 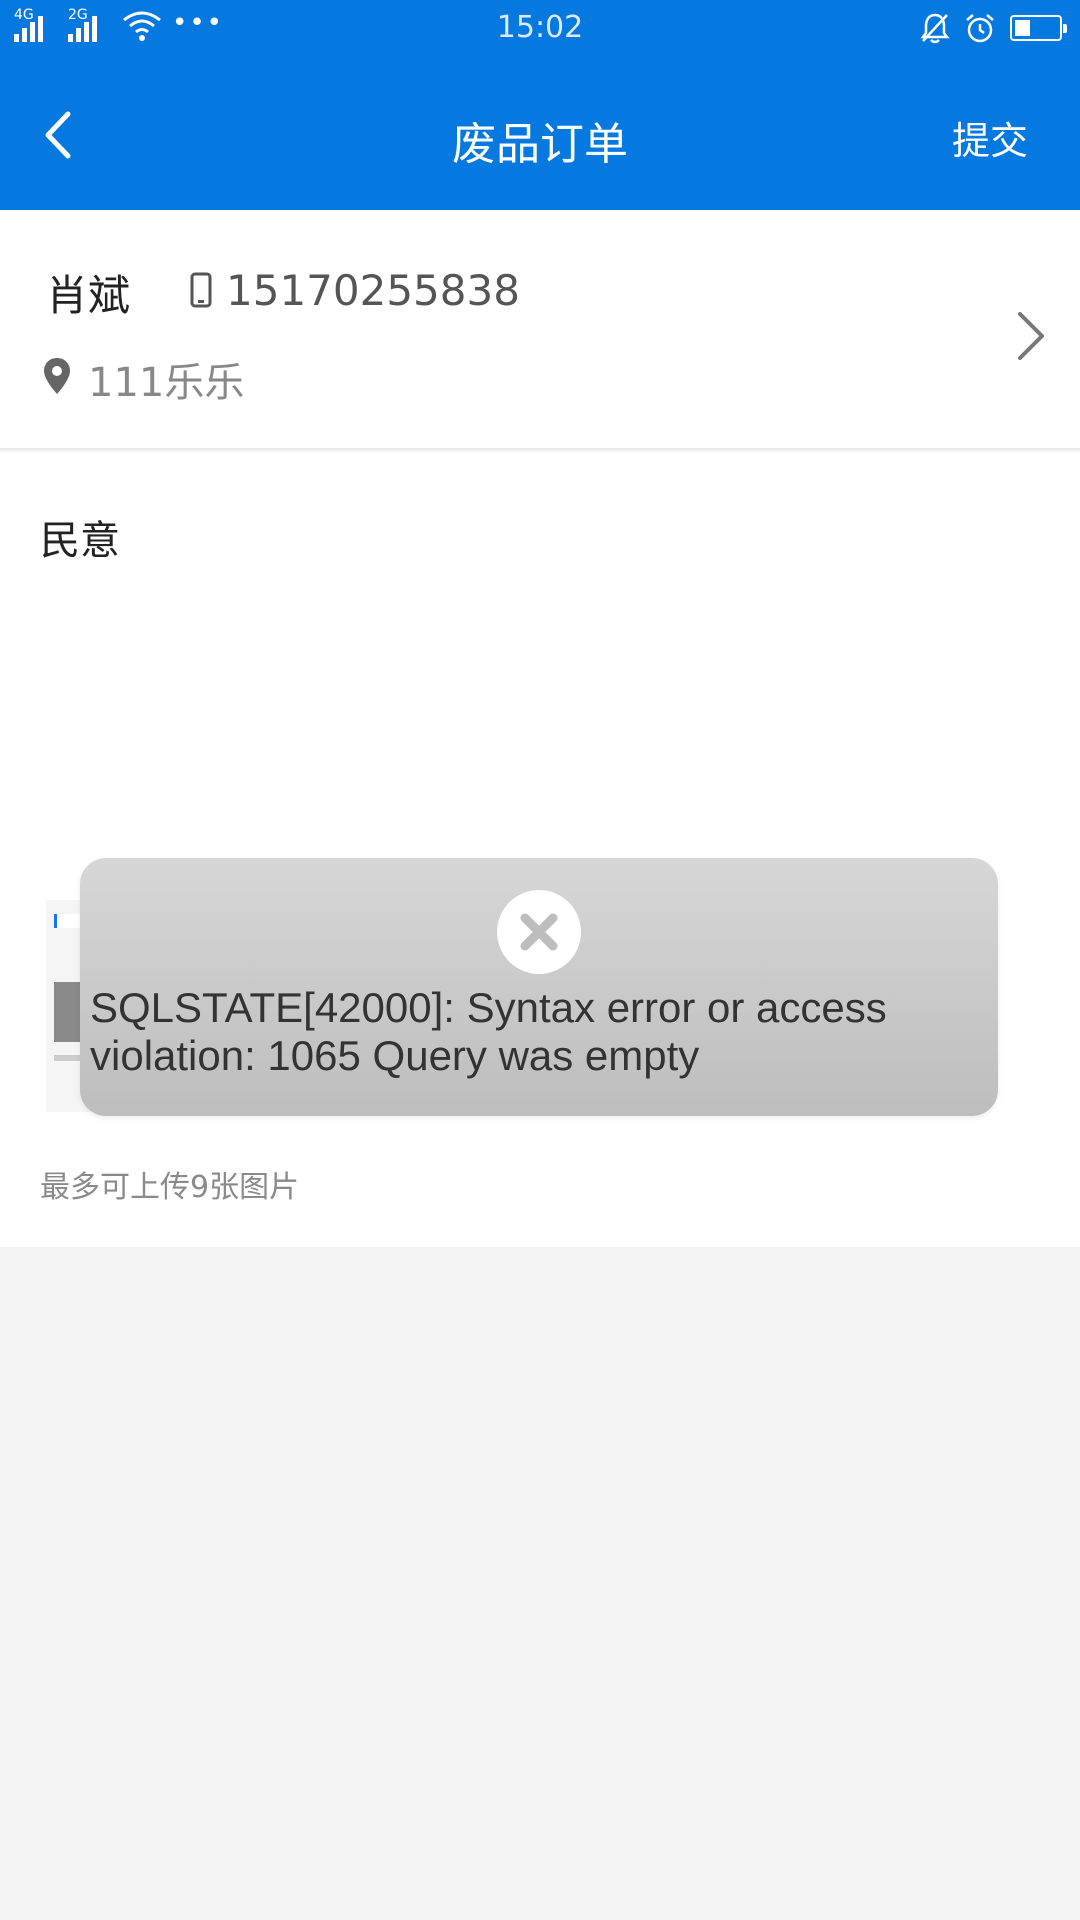 I want to click on nav-bar: 废品订单 提交, so click(x=540, y=135).